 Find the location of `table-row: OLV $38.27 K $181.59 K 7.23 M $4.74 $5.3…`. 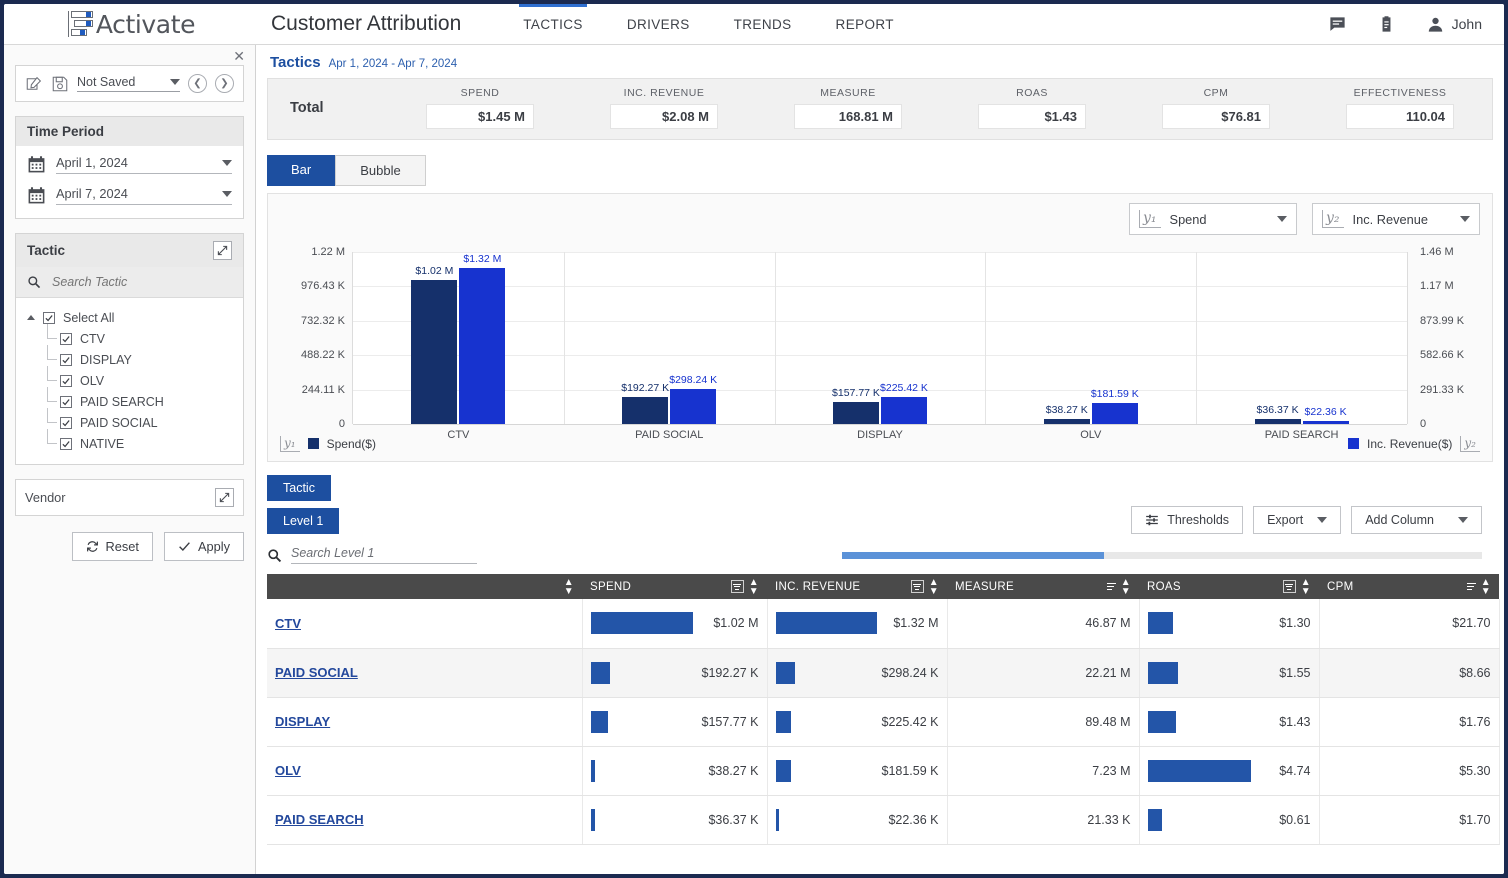

table-row: OLV $38.27 K $181.59 K 7.23 M $4.74 $5.3… is located at coordinates (883, 771).